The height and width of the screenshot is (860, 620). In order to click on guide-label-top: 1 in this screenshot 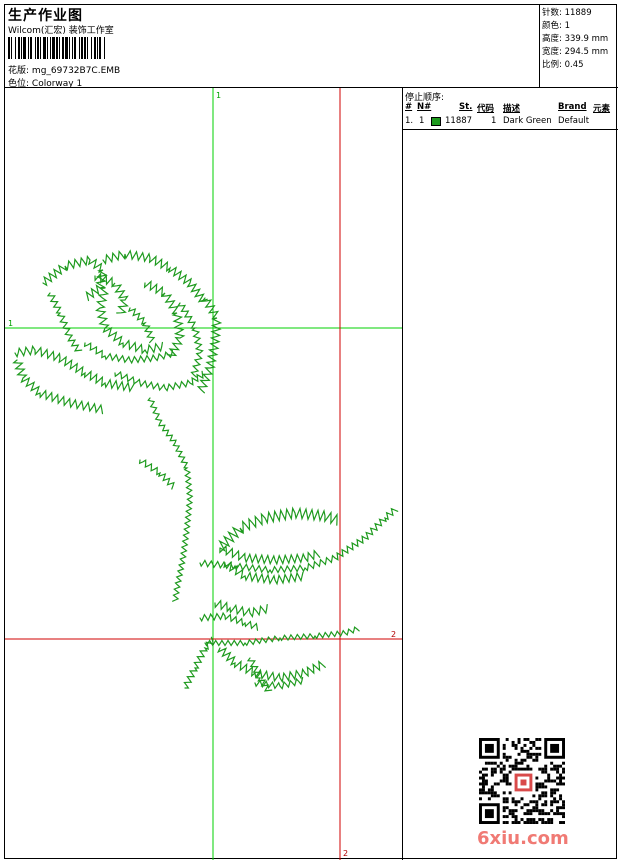, I will do `click(218, 95)`.